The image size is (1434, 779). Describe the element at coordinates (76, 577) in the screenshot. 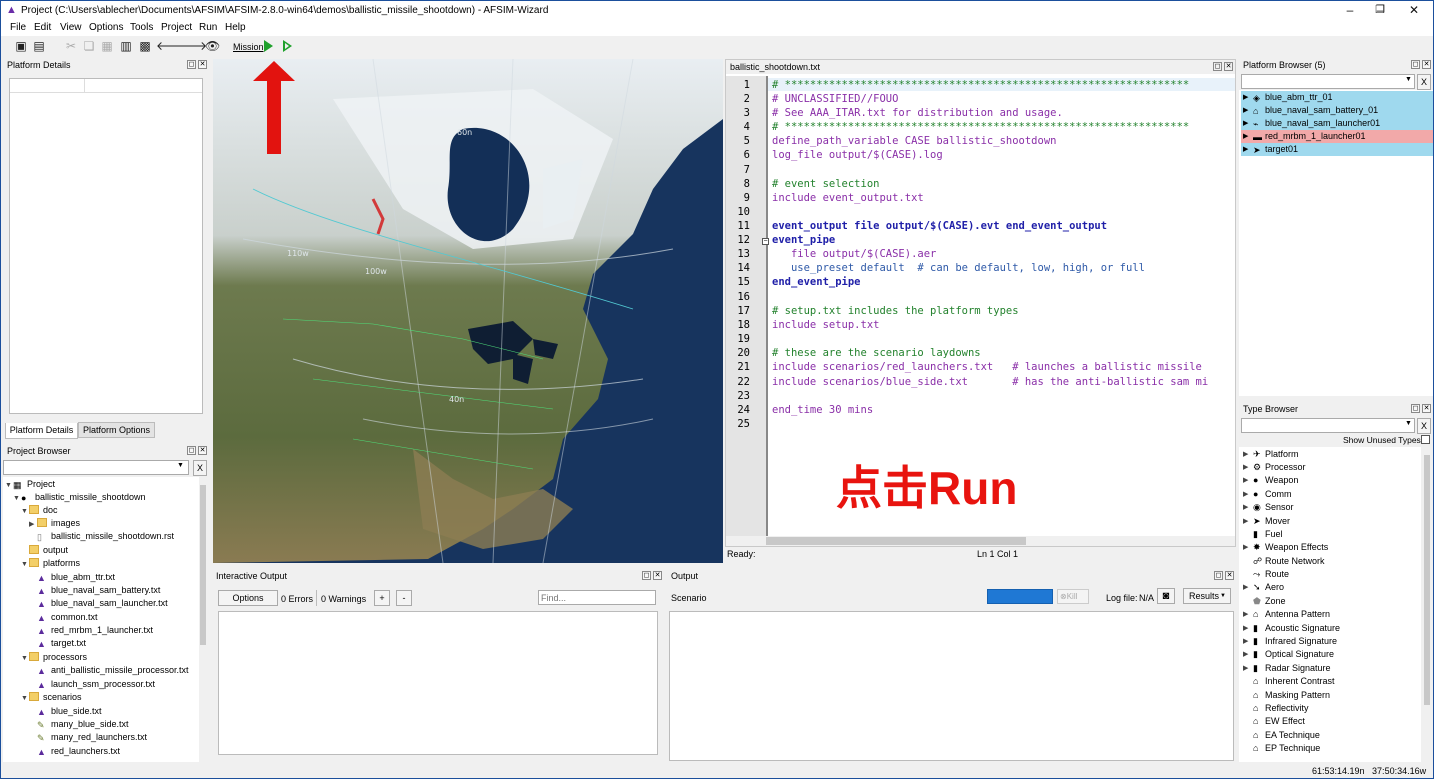

I see `tree-item: ▲ blue_abm_ttr.txt` at that location.